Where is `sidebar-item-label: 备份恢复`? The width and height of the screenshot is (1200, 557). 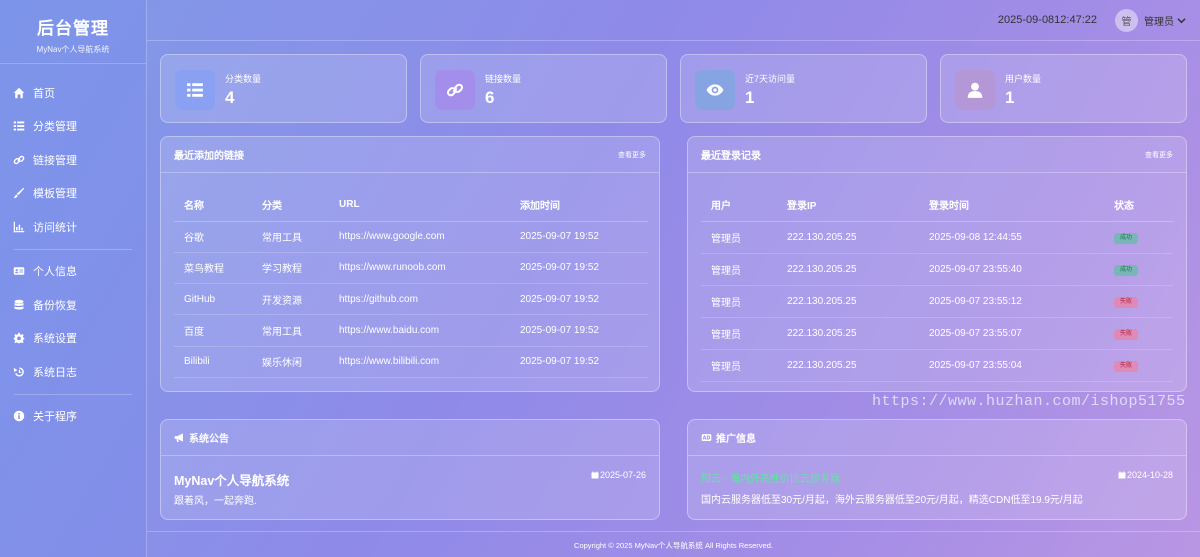
sidebar-item-label: 备份恢复 is located at coordinates (55, 305).